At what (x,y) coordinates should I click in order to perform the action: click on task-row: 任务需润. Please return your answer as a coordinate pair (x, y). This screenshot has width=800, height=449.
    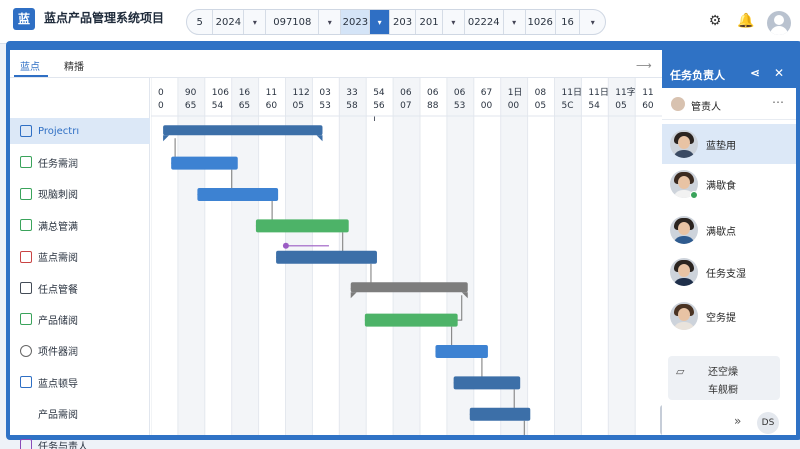
    Looking at the image, I should click on (80, 162).